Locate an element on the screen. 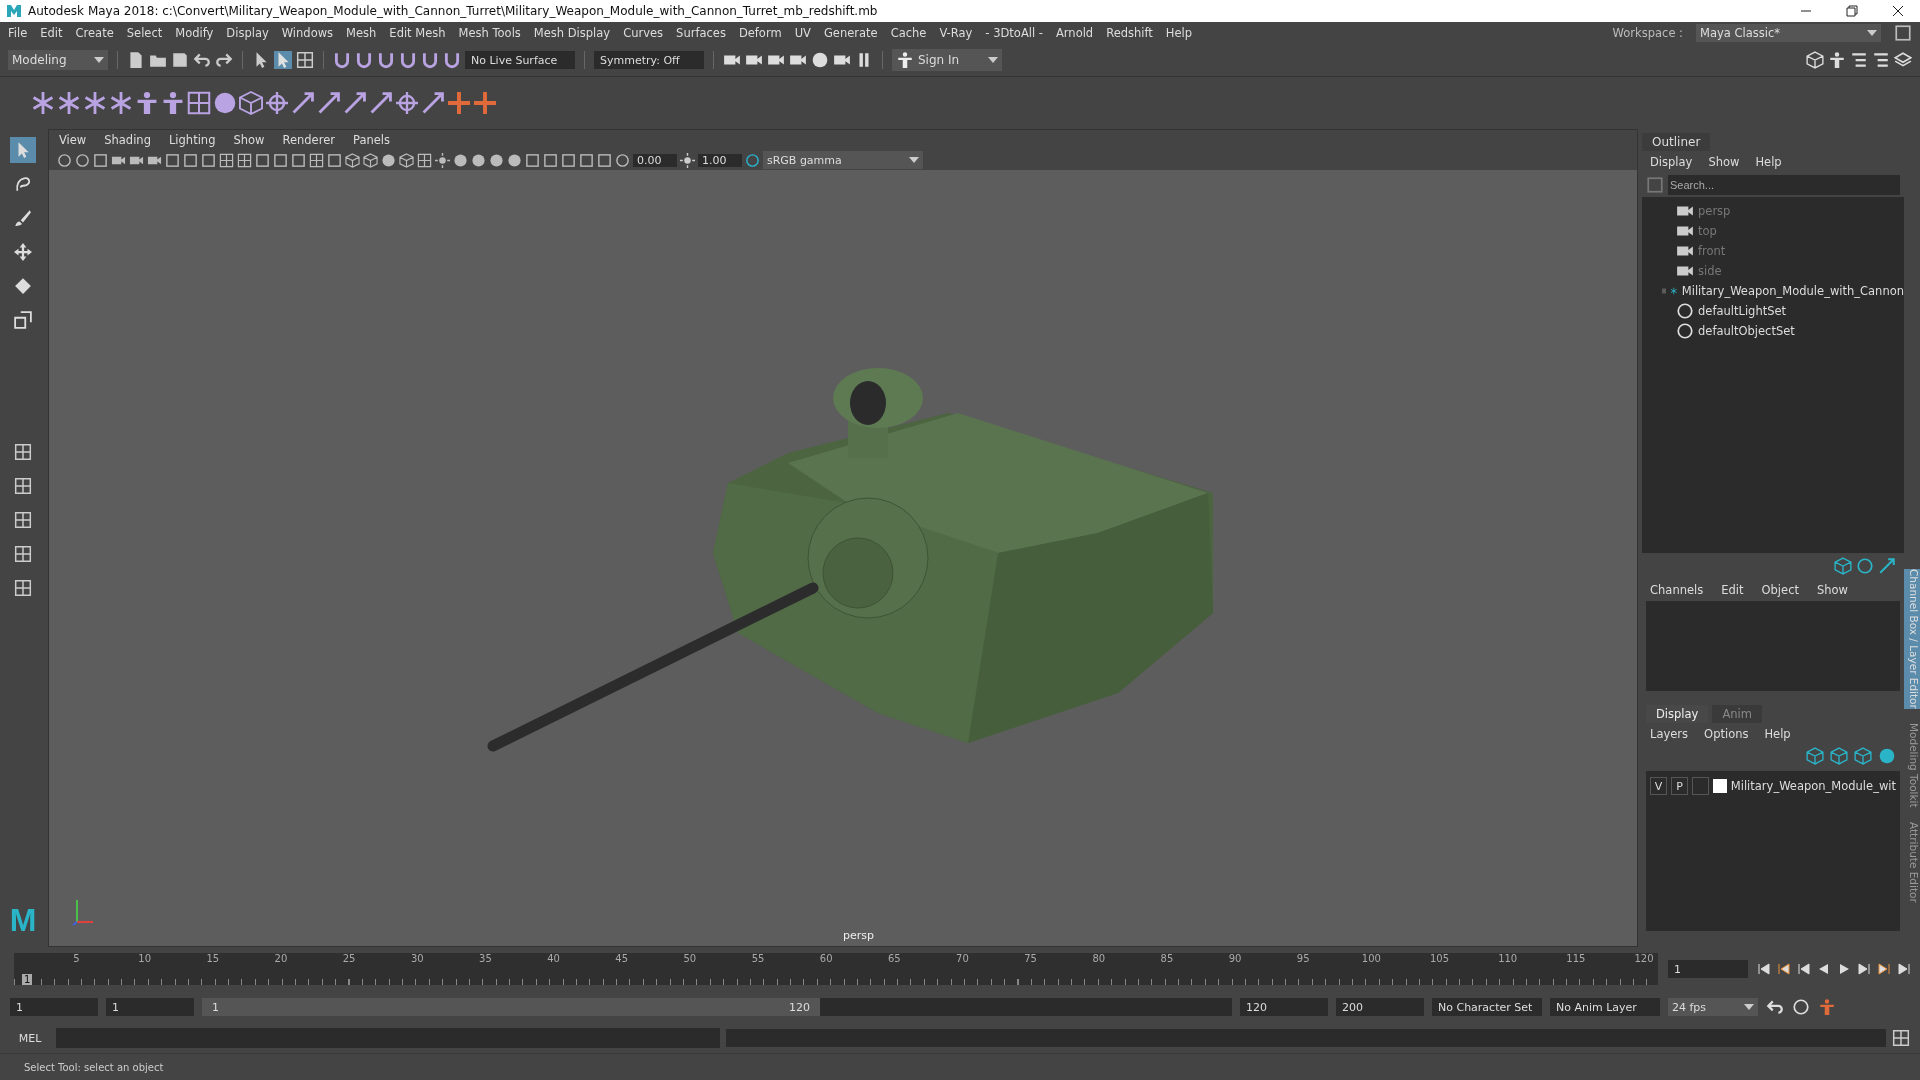 This screenshot has height=1080, width=1920. menu-item: Shading is located at coordinates (127, 140).